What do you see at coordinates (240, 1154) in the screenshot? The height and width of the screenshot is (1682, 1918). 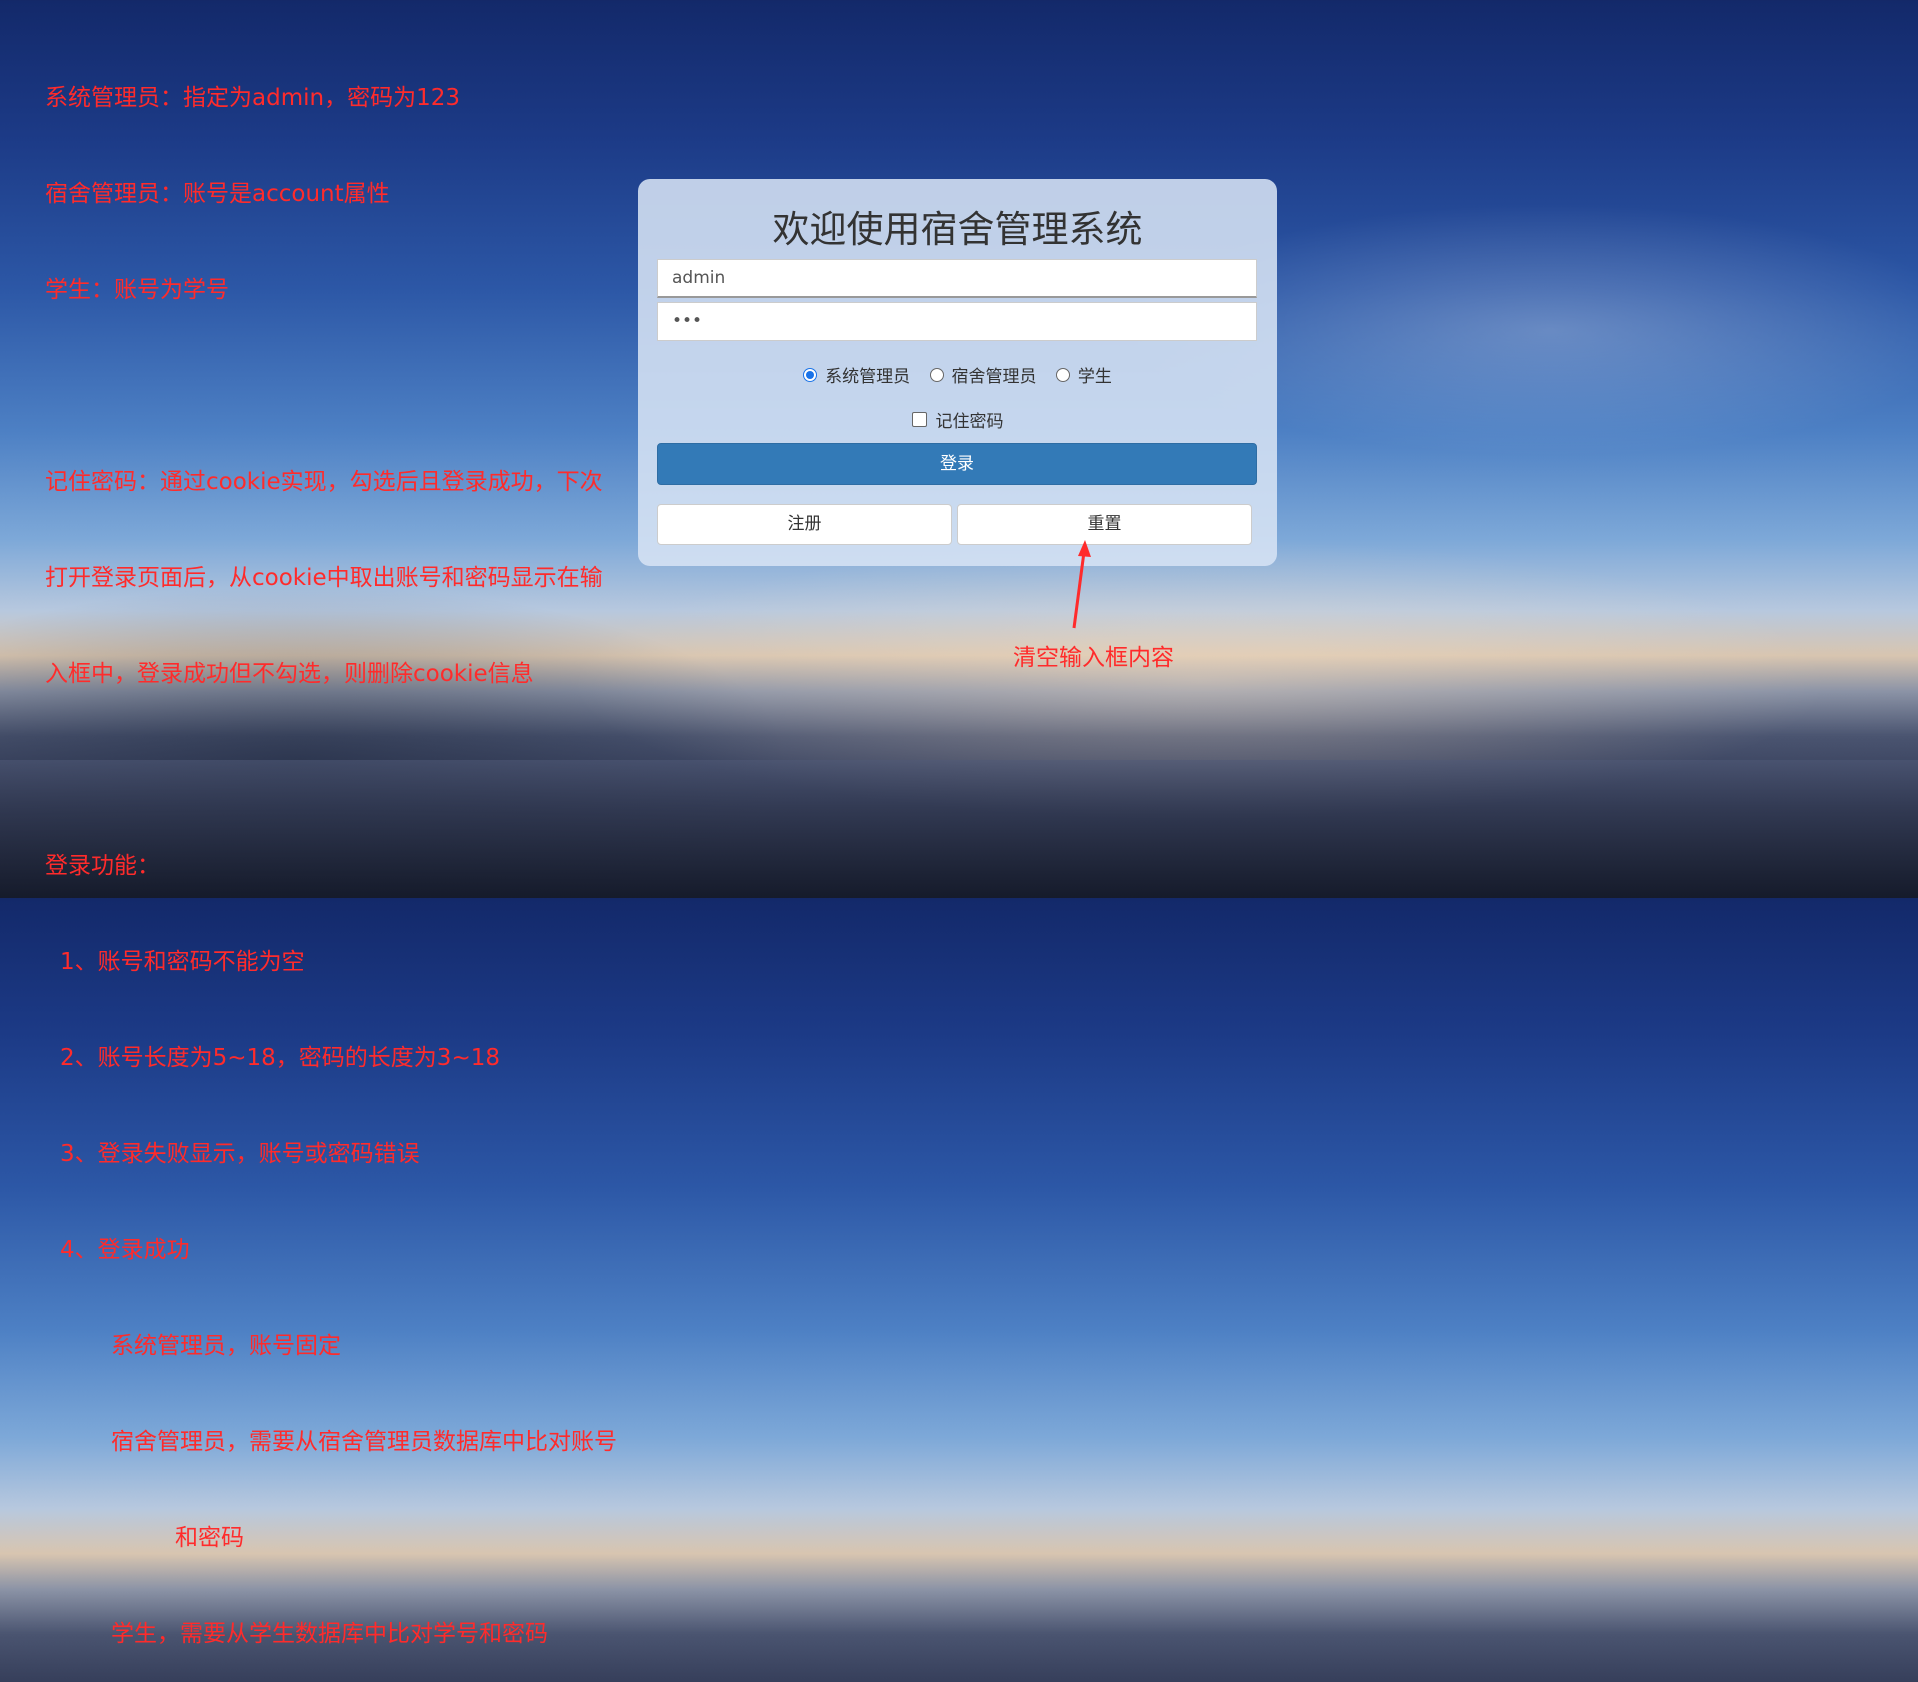 I see `note-line: 3、登录失败显示，账号或密码错误` at bounding box center [240, 1154].